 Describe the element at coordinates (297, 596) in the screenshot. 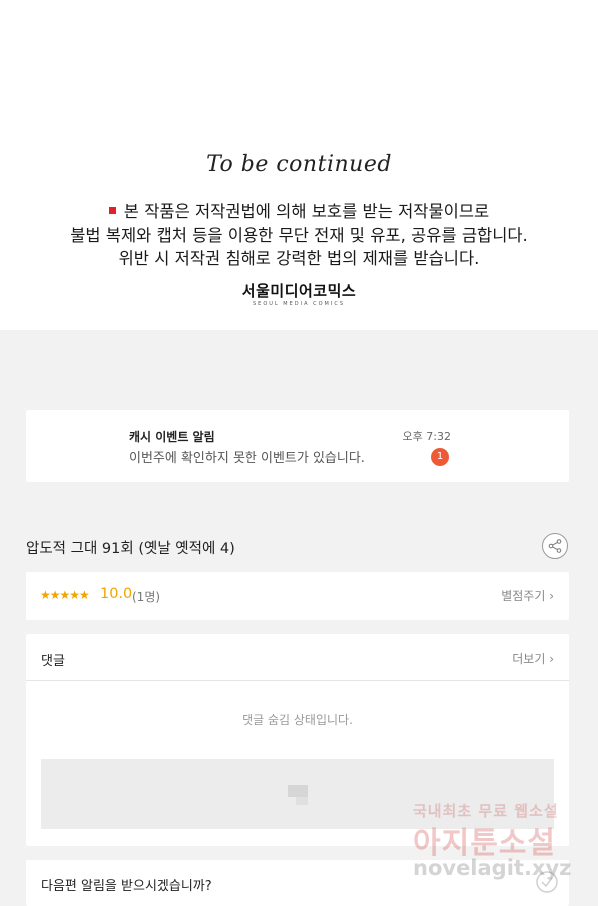

I see `rating-card: ★★★★★ 10.0 (1명) 별점주기 ›` at that location.